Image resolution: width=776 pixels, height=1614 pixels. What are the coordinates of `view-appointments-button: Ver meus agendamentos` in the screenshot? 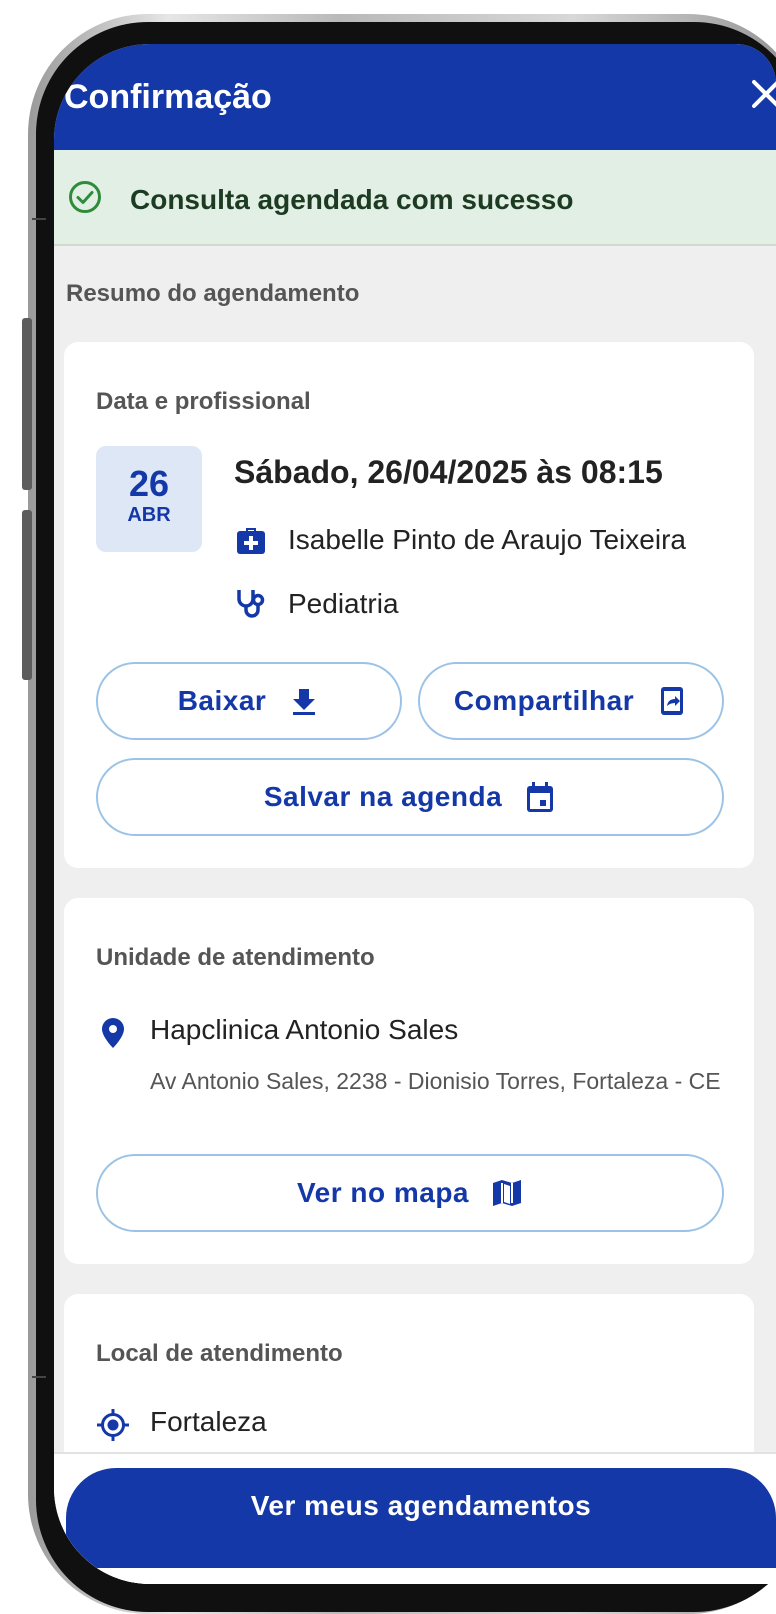 It's located at (421, 1518).